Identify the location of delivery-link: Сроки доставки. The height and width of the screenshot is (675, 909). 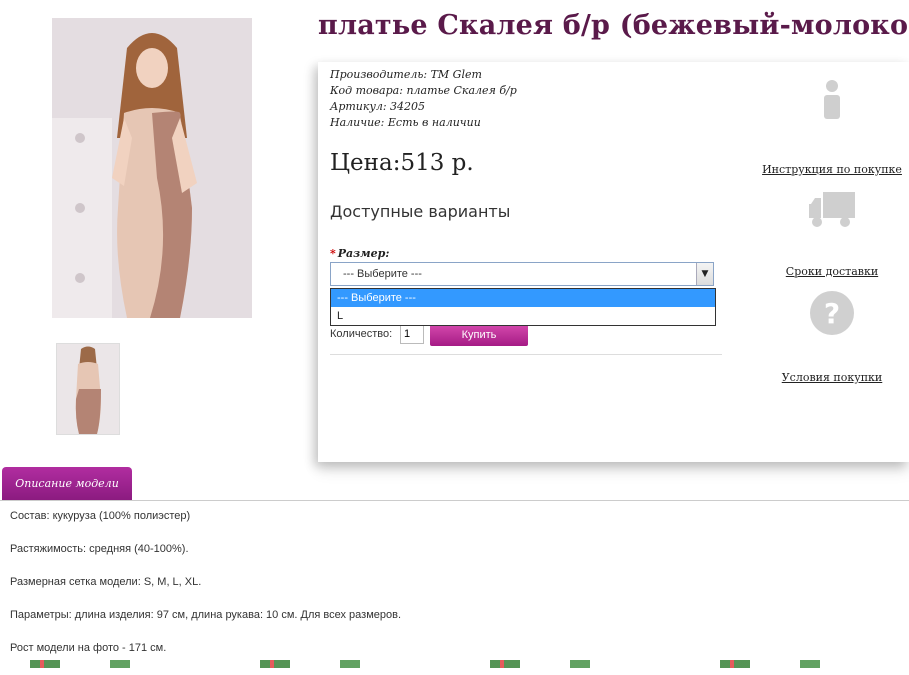
(832, 271).